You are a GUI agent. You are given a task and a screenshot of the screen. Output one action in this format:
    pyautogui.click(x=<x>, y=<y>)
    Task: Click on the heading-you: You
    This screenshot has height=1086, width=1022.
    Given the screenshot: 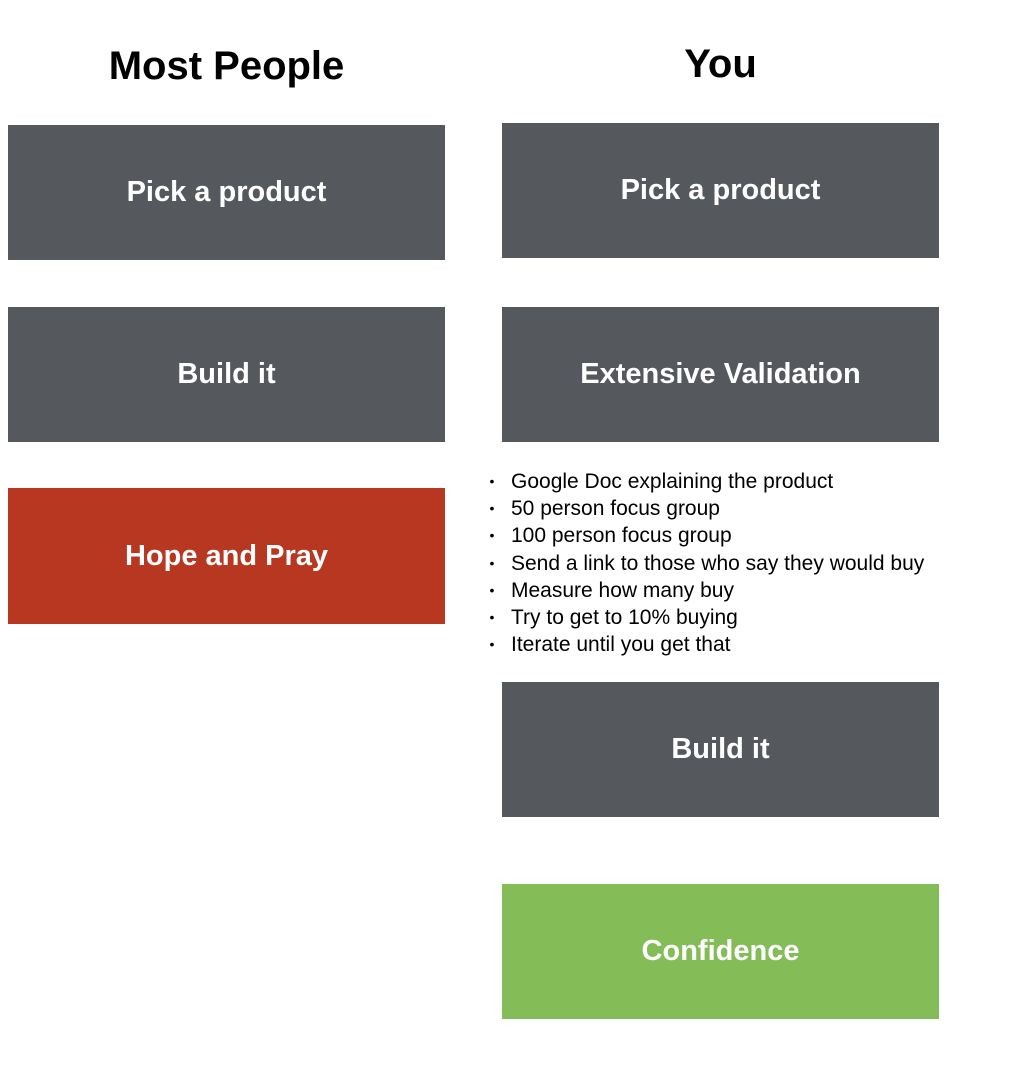 What is the action you would take?
    pyautogui.click(x=720, y=64)
    